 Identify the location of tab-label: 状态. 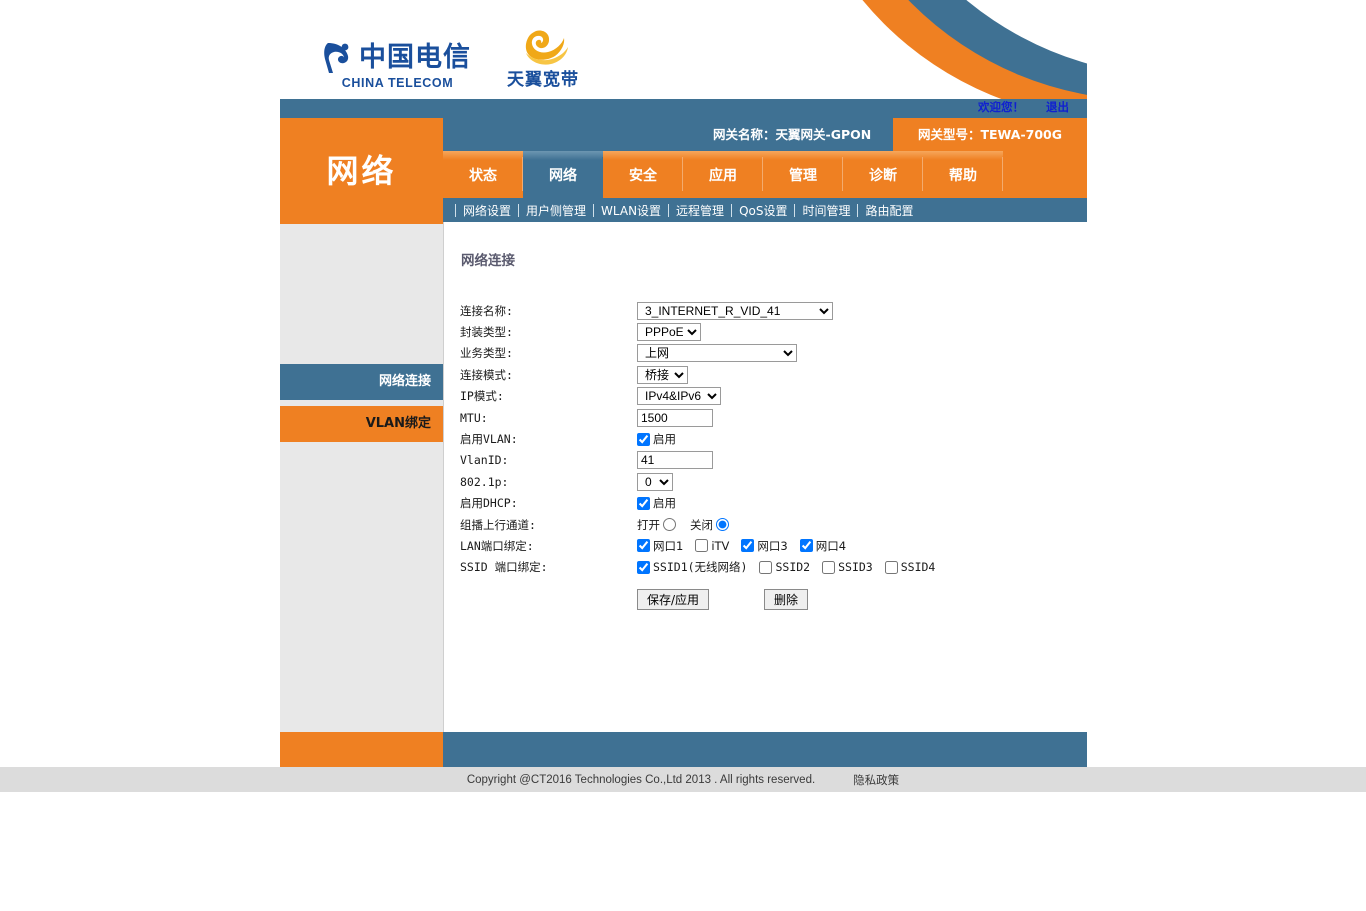
(483, 175).